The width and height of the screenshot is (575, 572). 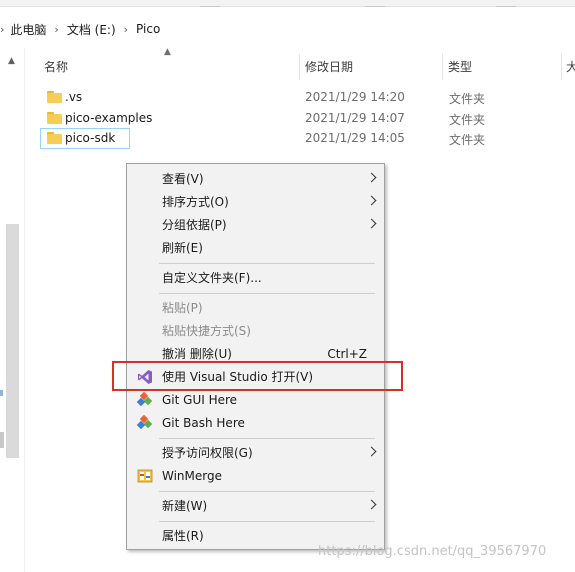 I want to click on breadcrumb-pico: Pico, so click(x=148, y=29).